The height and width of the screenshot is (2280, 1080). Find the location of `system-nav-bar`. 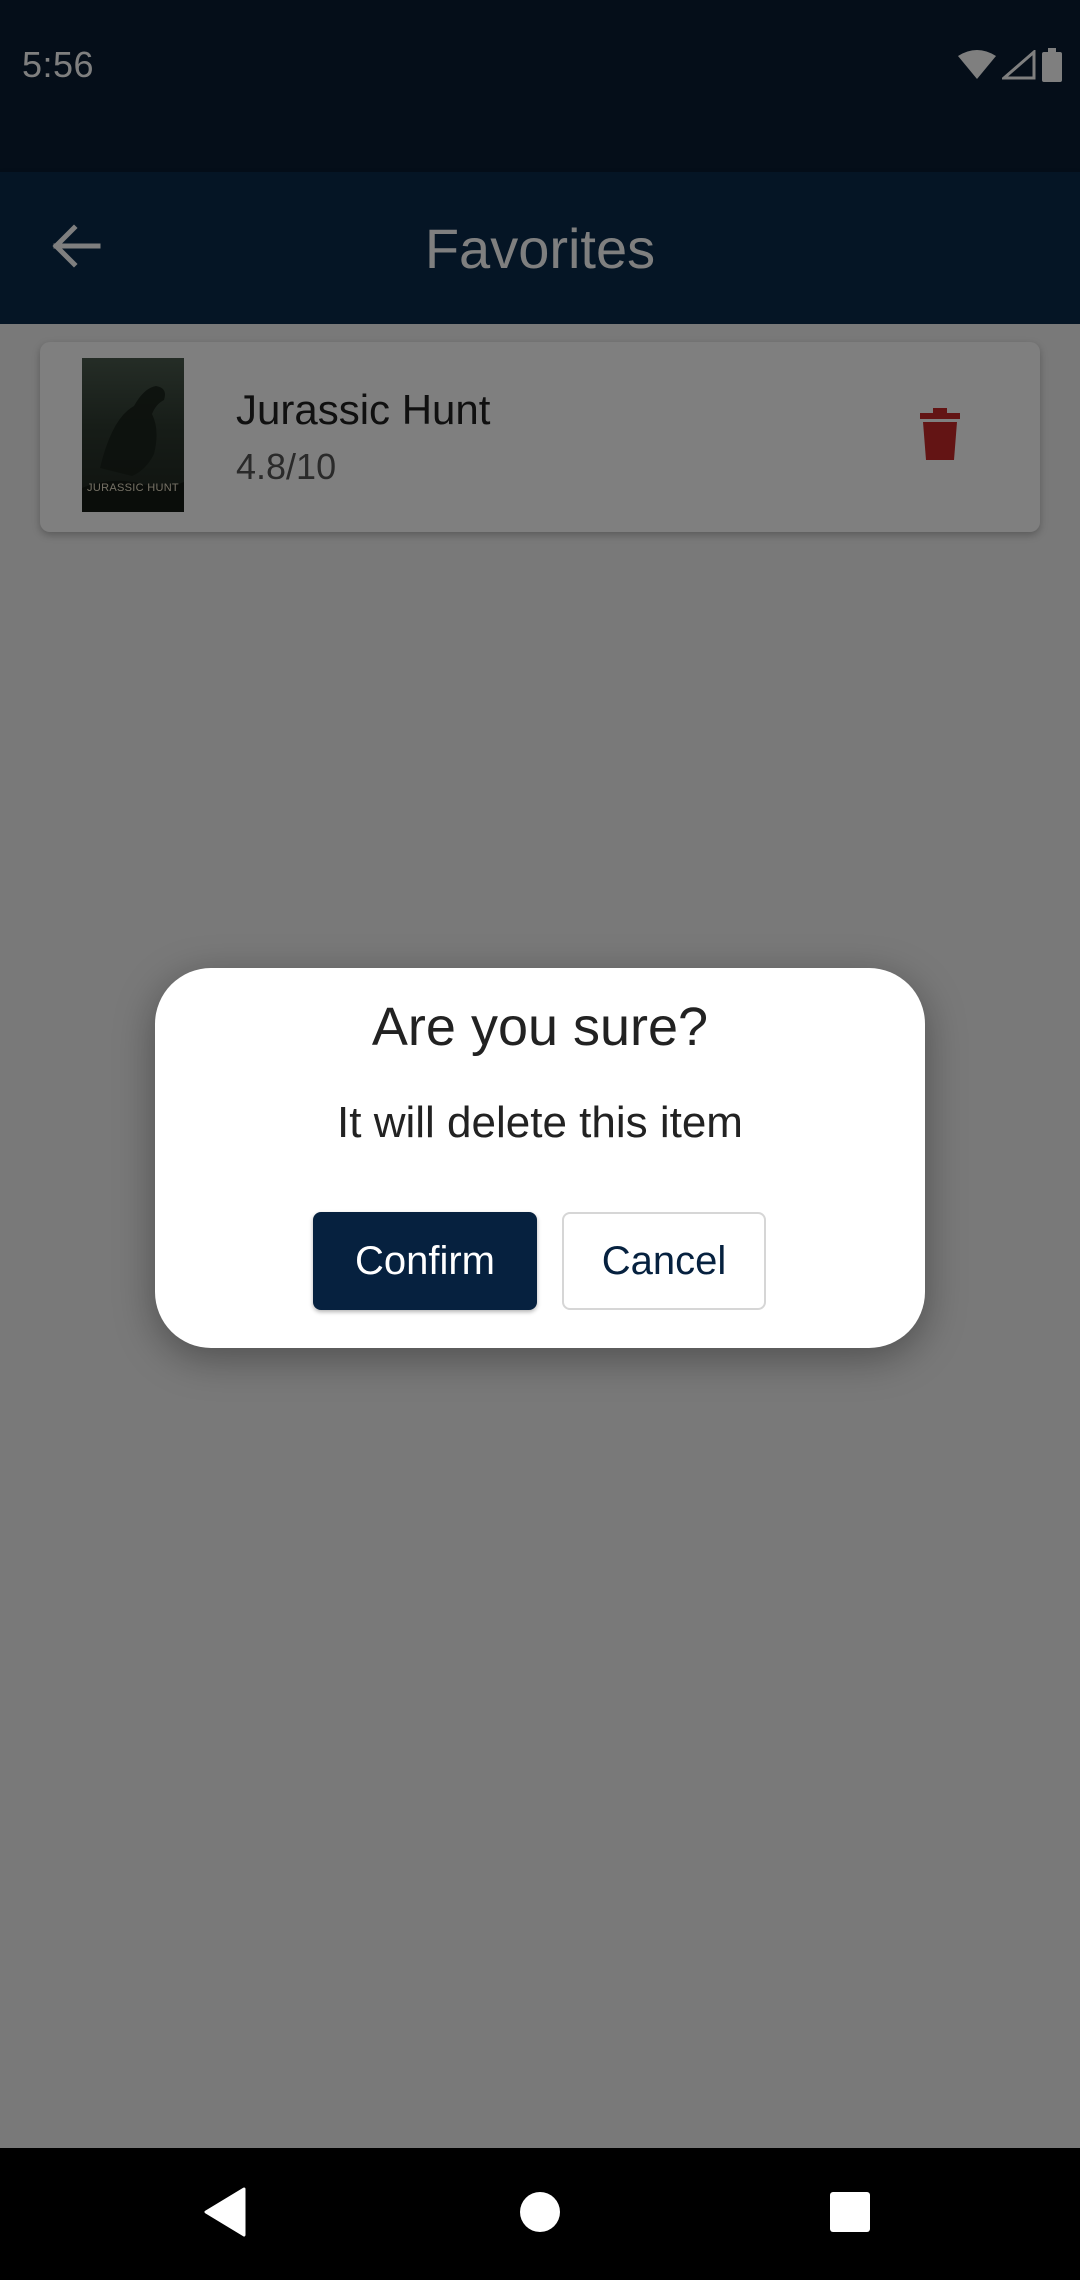

system-nav-bar is located at coordinates (540, 2214).